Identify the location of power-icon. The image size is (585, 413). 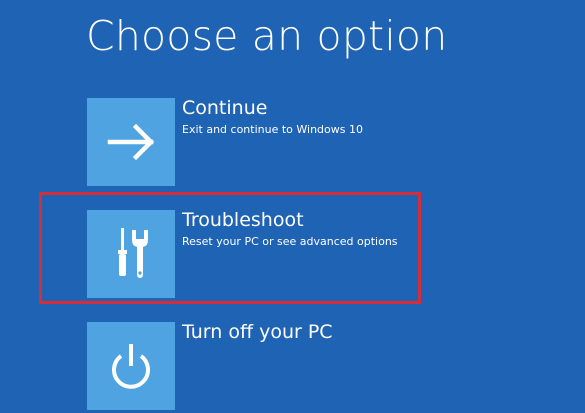
(131, 366).